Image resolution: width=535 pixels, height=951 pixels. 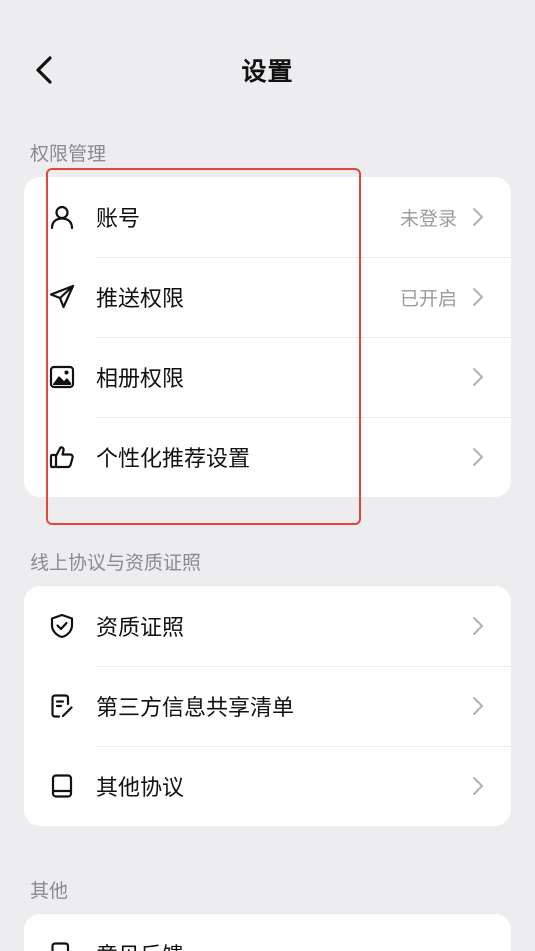 I want to click on row-other-agreements: 其他协议, so click(x=267, y=786).